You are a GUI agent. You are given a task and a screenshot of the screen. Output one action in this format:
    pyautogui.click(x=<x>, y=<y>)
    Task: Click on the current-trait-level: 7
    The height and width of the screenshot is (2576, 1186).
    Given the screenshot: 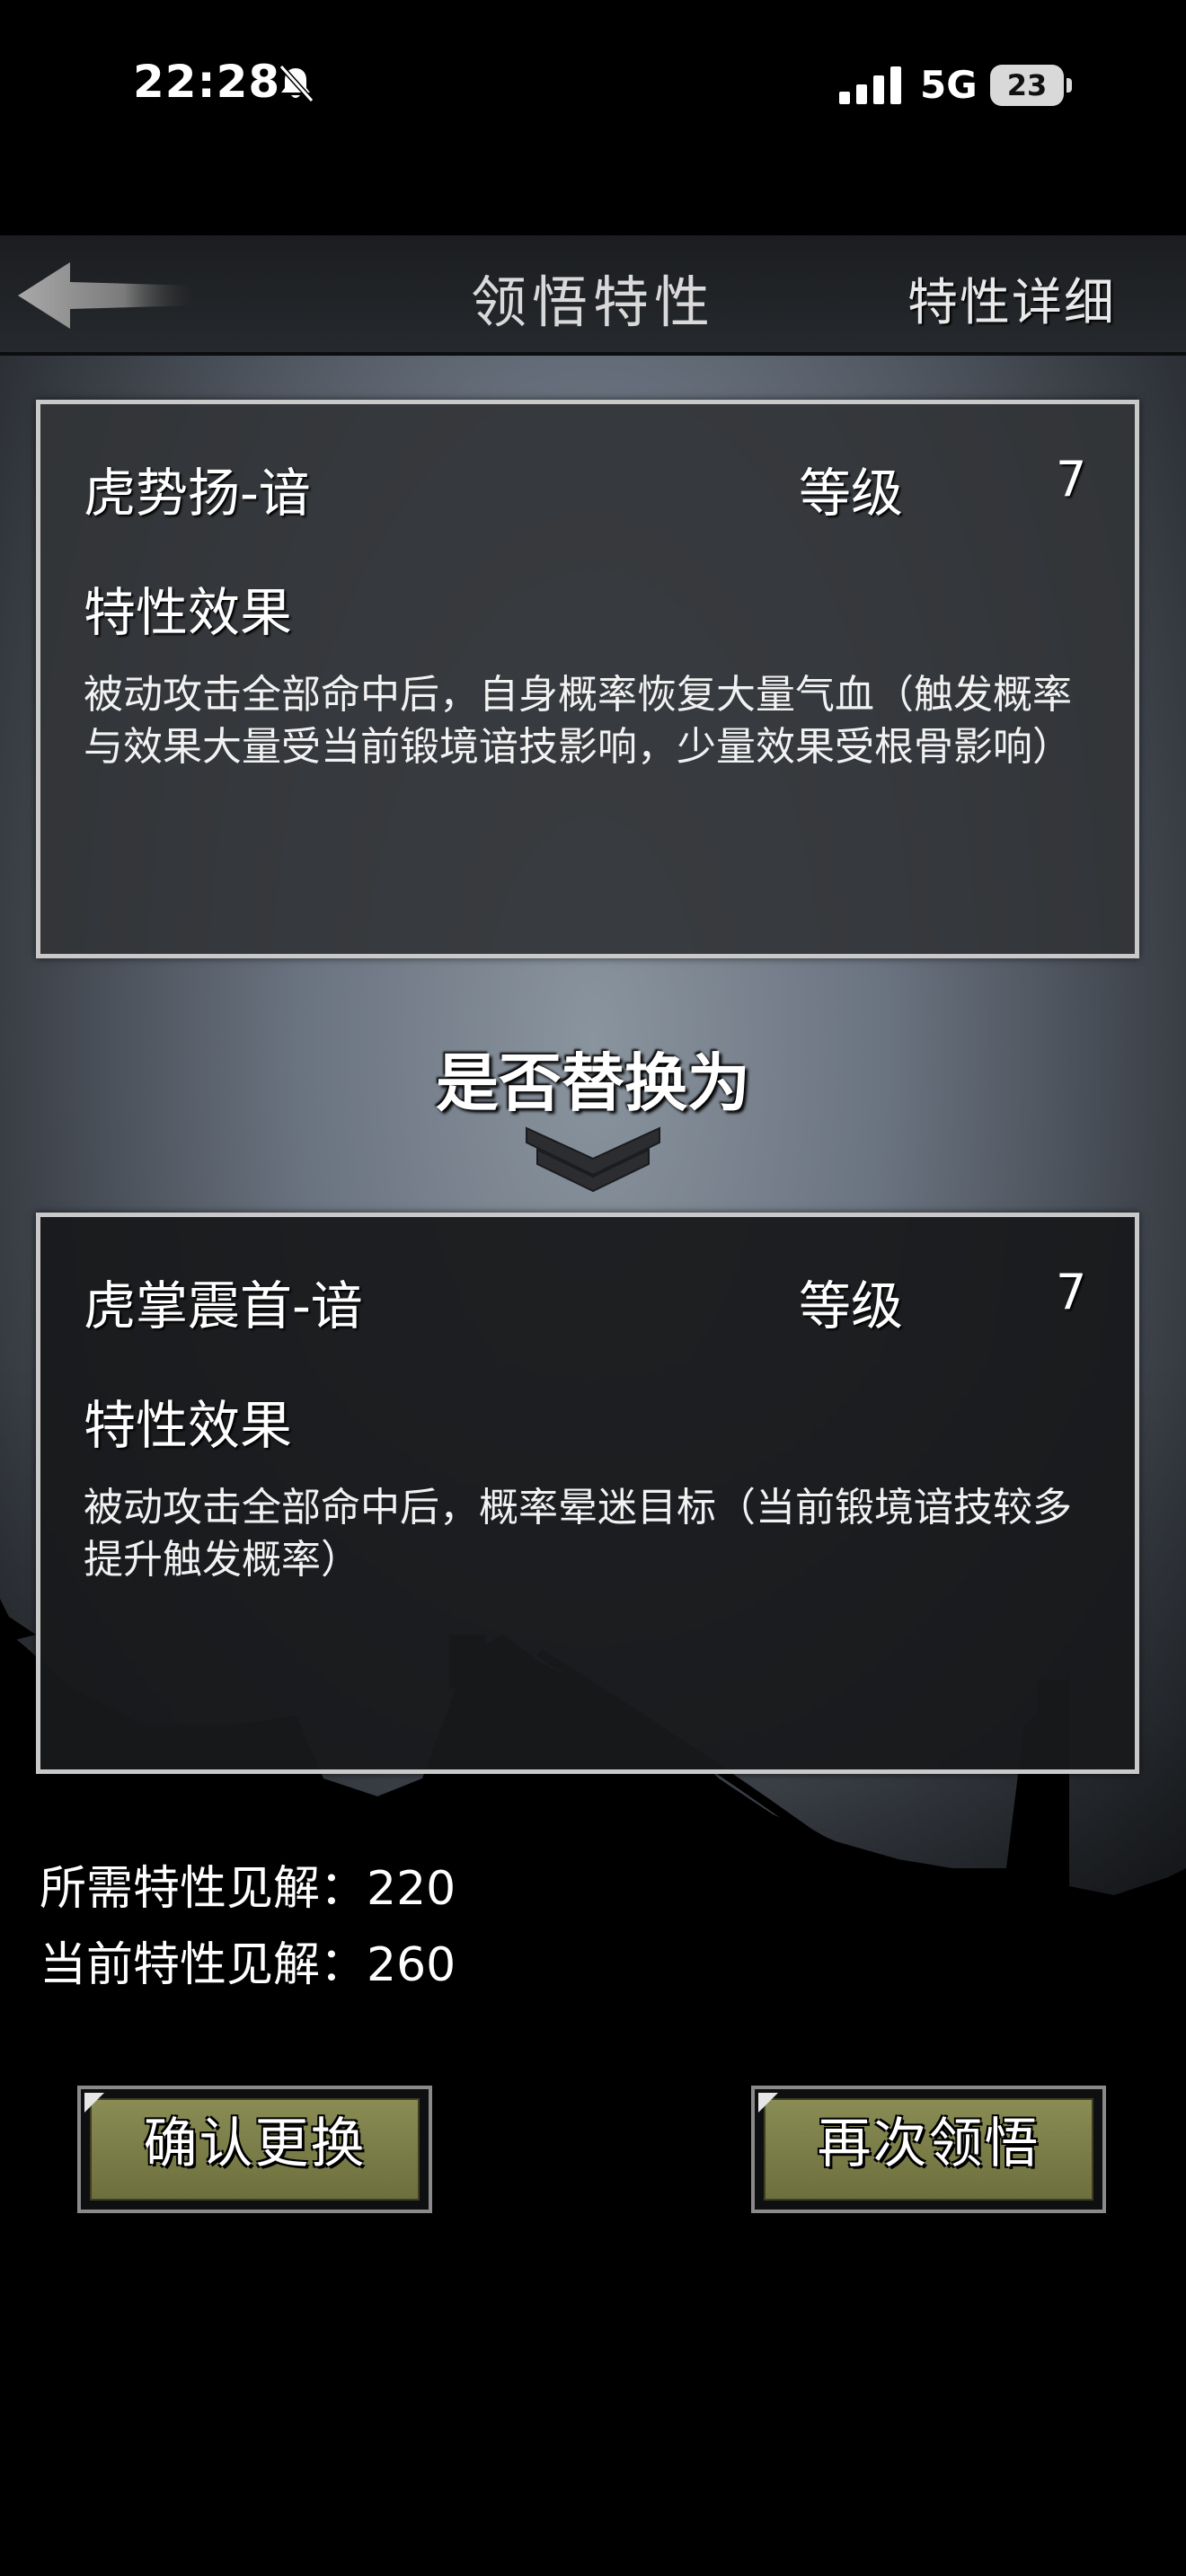 What is the action you would take?
    pyautogui.click(x=1071, y=479)
    